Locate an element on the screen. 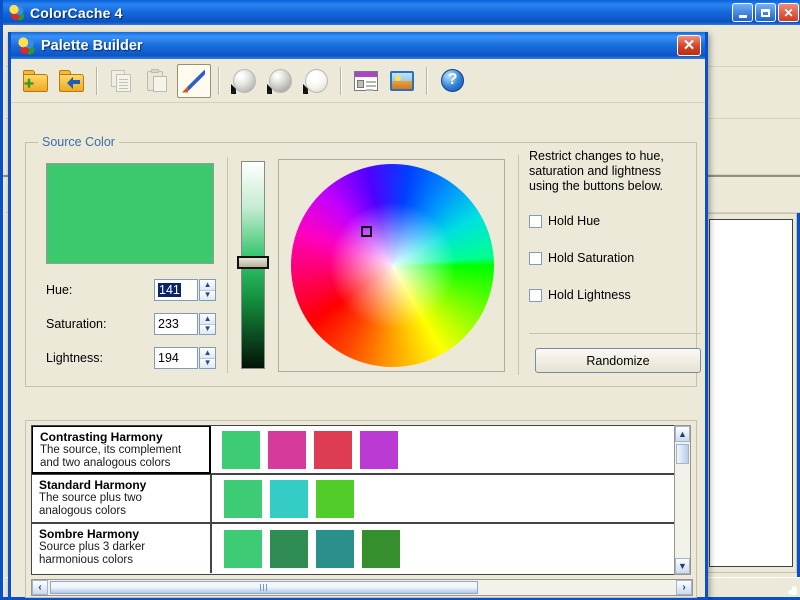 Image resolution: width=800 pixels, height=600 pixels. source-color-preview is located at coordinates (130, 213).